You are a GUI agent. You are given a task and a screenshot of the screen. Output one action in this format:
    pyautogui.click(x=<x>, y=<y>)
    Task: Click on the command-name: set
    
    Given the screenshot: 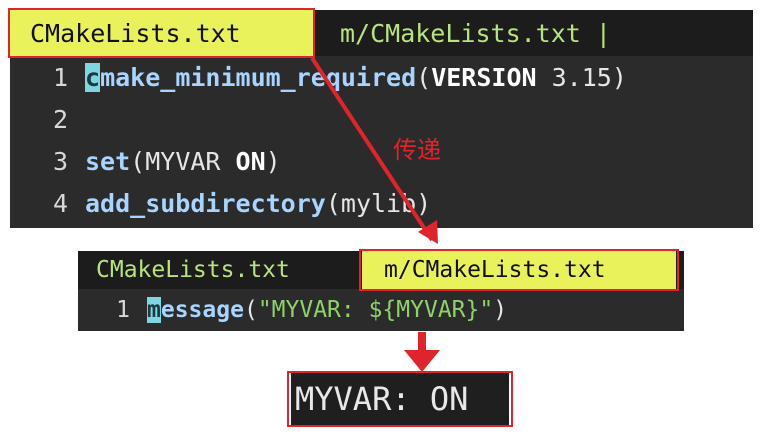 What is the action you would take?
    pyautogui.click(x=108, y=161)
    